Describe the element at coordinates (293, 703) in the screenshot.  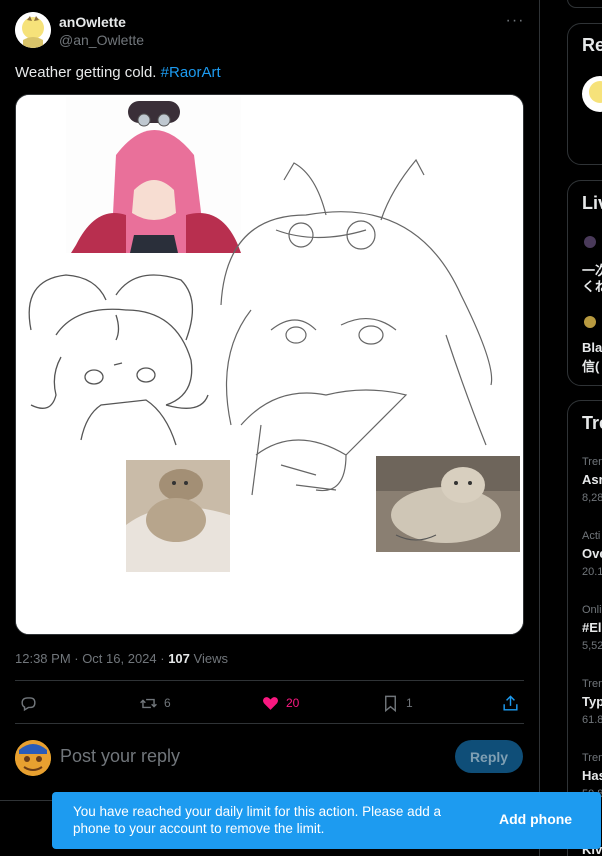
I see `like-count: 20` at that location.